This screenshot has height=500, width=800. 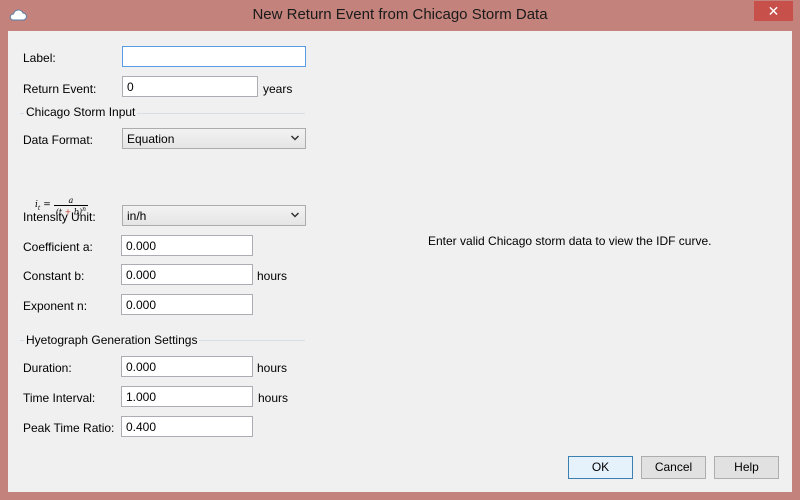 What do you see at coordinates (69, 428) in the screenshot?
I see `peak-ratio-label: Peak Time Ratio:` at bounding box center [69, 428].